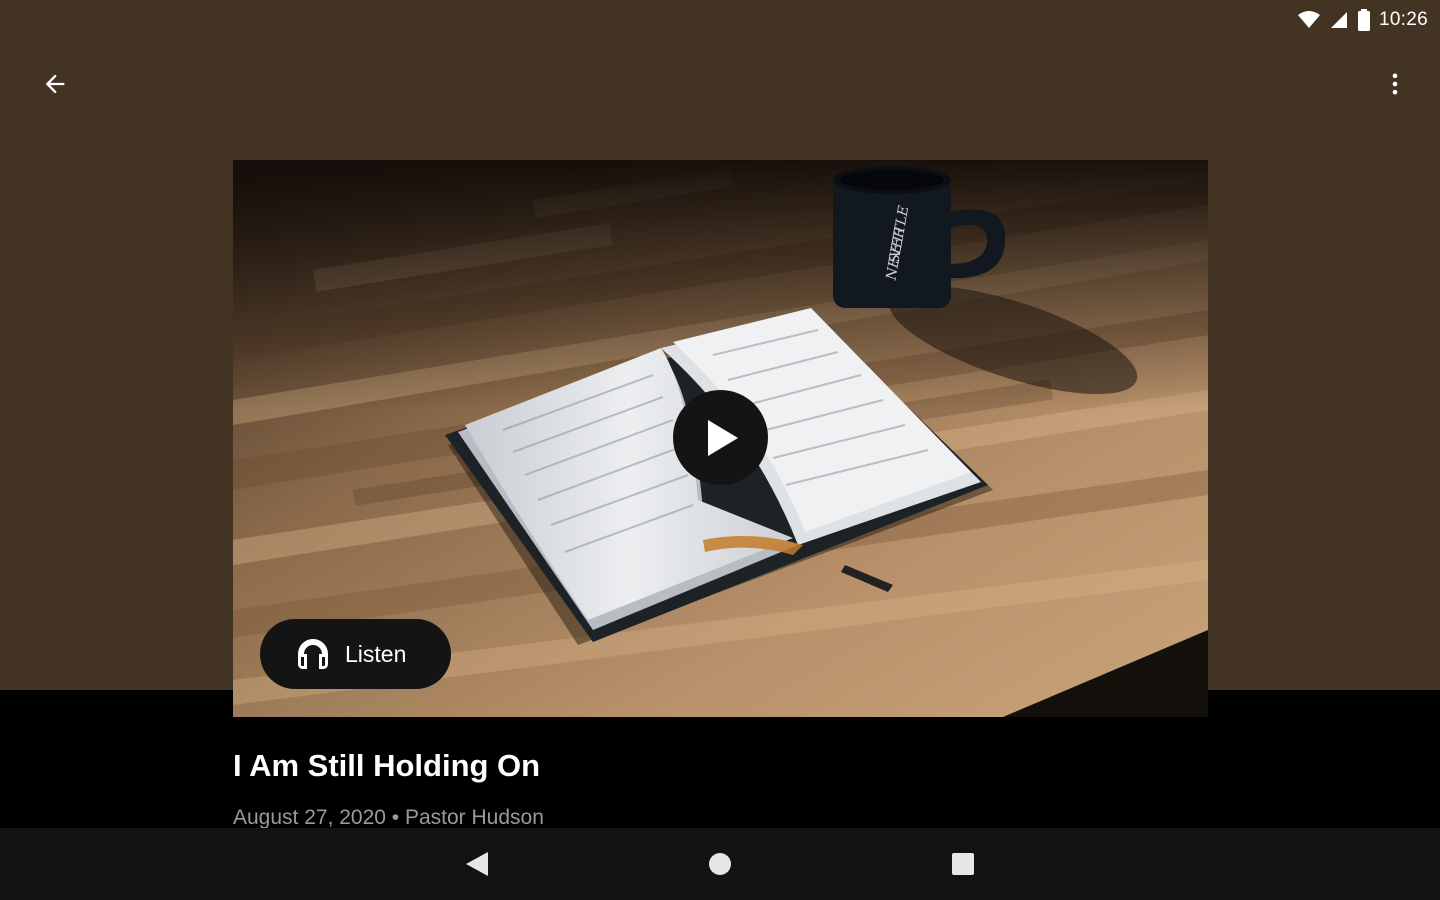  I want to click on headphones-icon, so click(313, 653).